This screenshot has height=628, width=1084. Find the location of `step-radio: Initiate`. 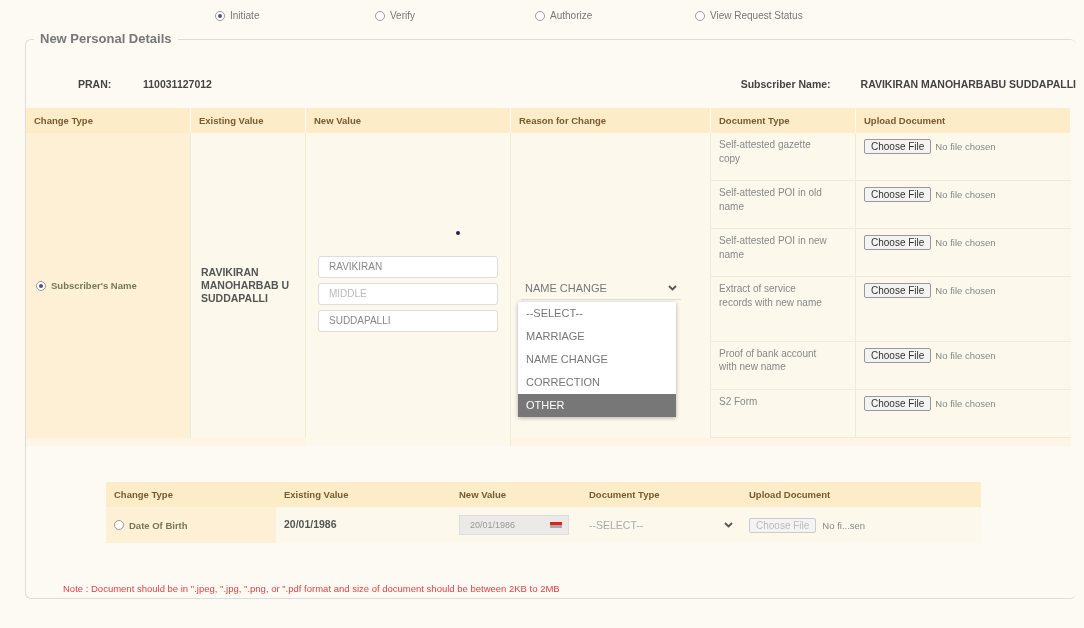

step-radio: Initiate is located at coordinates (295, 15).